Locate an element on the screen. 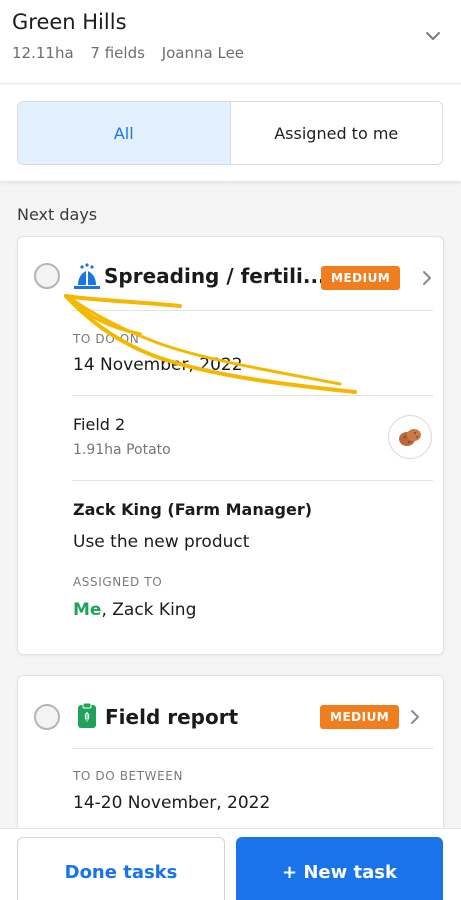 The width and height of the screenshot is (461, 900). farm-owner: Joanna Lee is located at coordinates (203, 53).